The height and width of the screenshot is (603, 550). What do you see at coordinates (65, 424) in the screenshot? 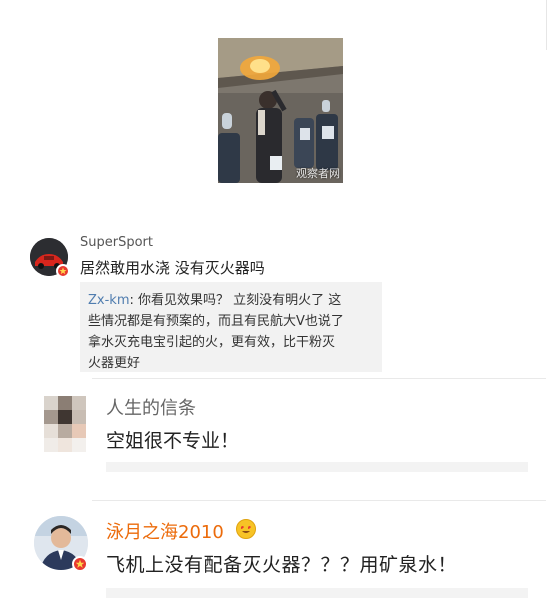
I see `avatar` at bounding box center [65, 424].